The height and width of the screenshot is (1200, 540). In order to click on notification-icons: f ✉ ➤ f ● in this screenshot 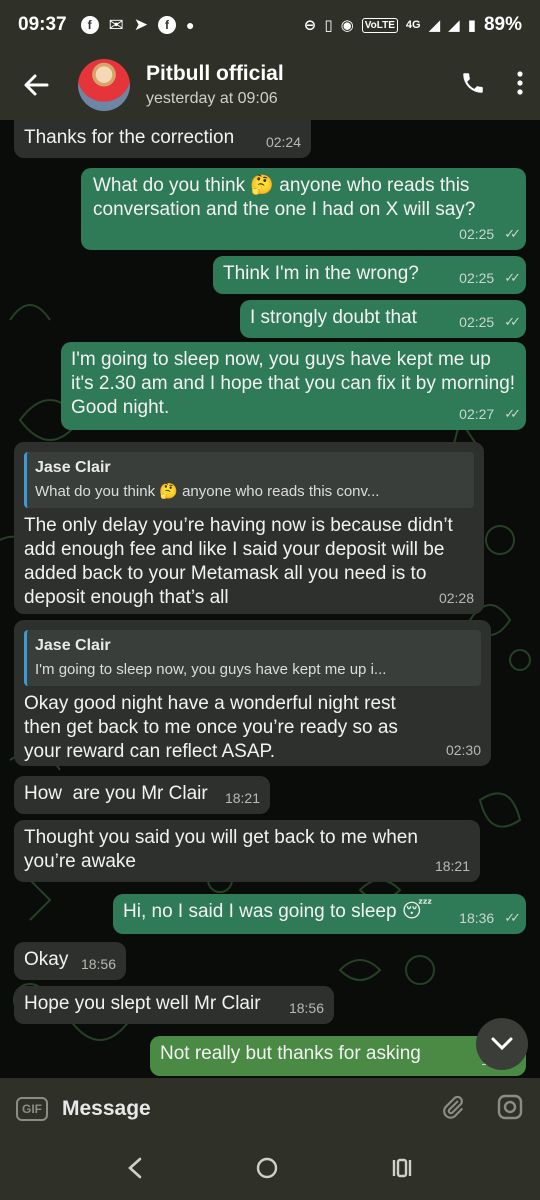, I will do `click(137, 25)`.